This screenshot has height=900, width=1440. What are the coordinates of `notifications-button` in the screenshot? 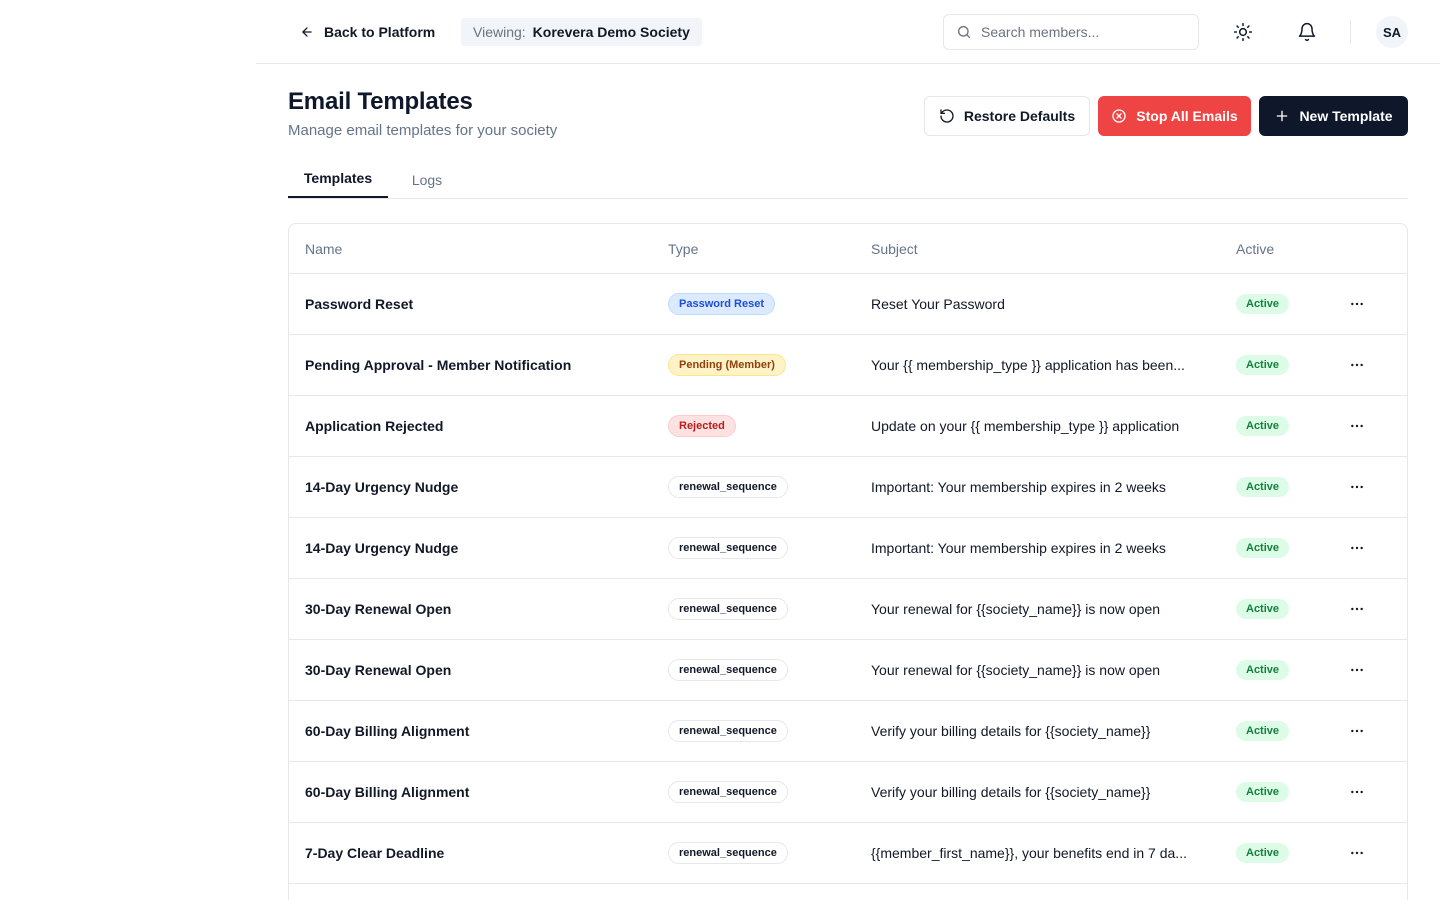 It's located at (1307, 32).